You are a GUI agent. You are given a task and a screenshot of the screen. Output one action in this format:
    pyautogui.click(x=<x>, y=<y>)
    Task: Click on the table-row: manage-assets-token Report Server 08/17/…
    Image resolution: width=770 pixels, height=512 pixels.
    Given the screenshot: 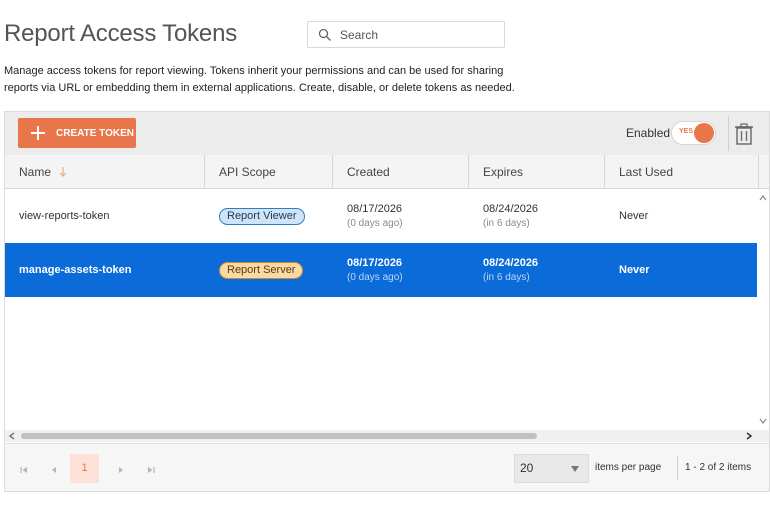 What is the action you would take?
    pyautogui.click(x=381, y=270)
    